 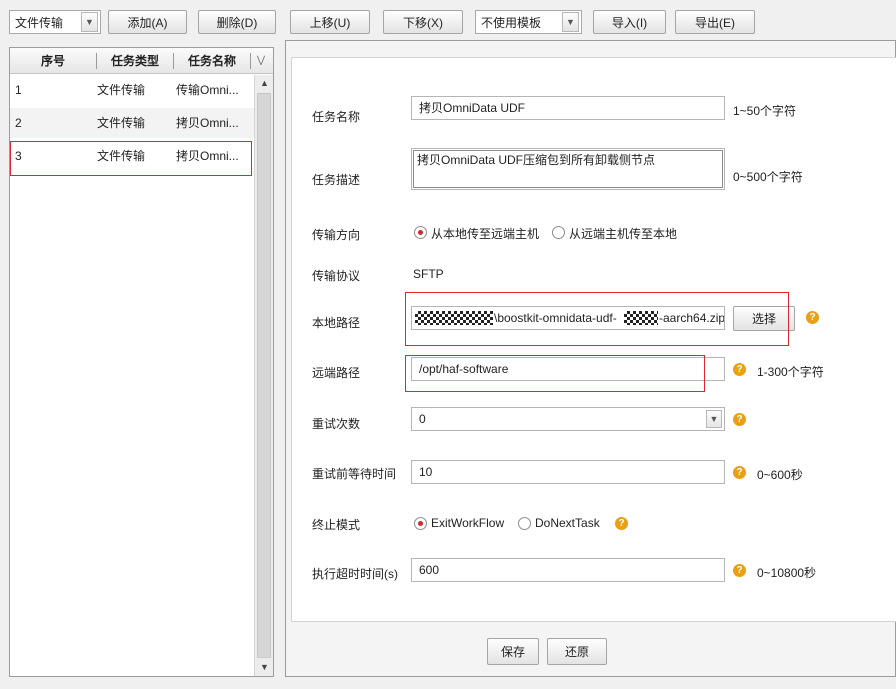 What do you see at coordinates (568, 570) in the screenshot?
I see `timeout-input: 600` at bounding box center [568, 570].